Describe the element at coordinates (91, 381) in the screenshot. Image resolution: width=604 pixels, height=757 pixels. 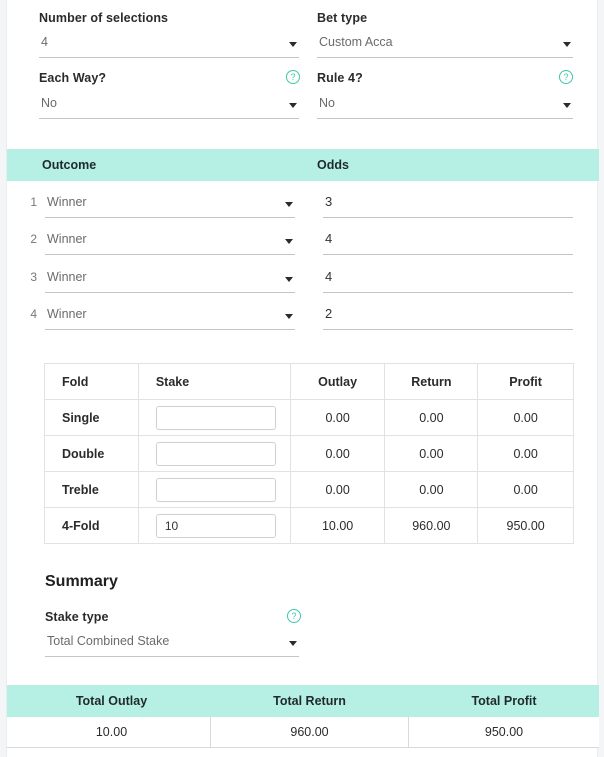
I see `fold-table-header-fold: Fold` at that location.